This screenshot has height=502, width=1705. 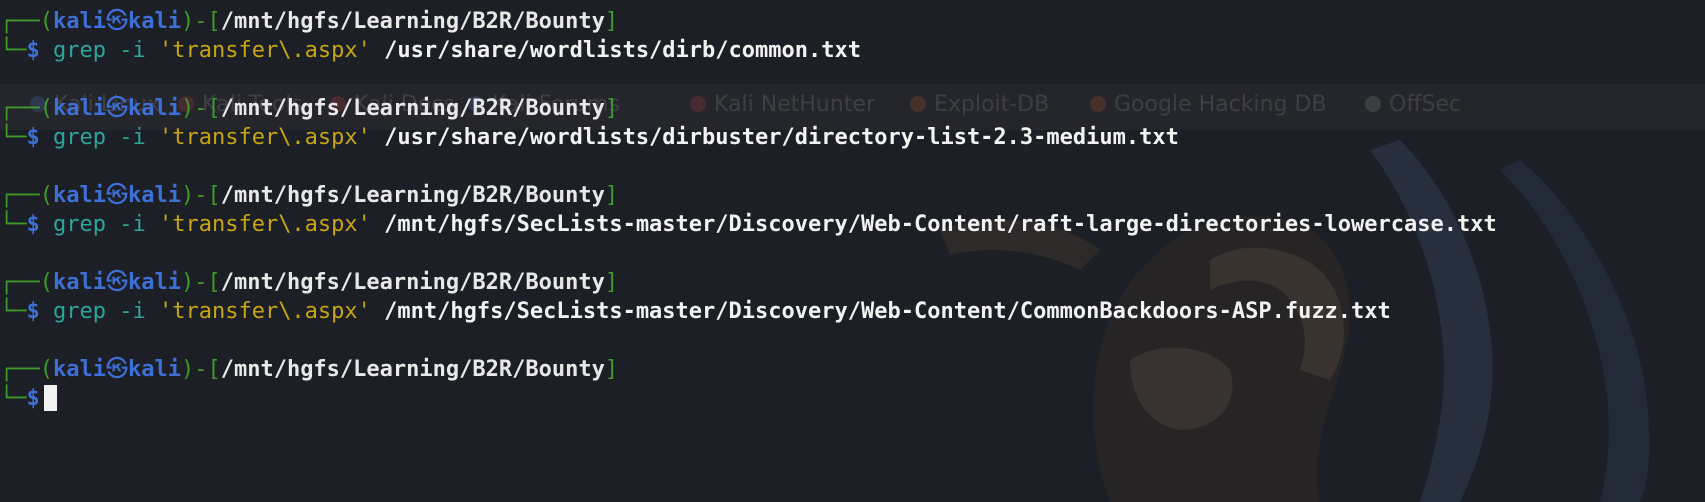 What do you see at coordinates (50, 398) in the screenshot?
I see `text-cursor` at bounding box center [50, 398].